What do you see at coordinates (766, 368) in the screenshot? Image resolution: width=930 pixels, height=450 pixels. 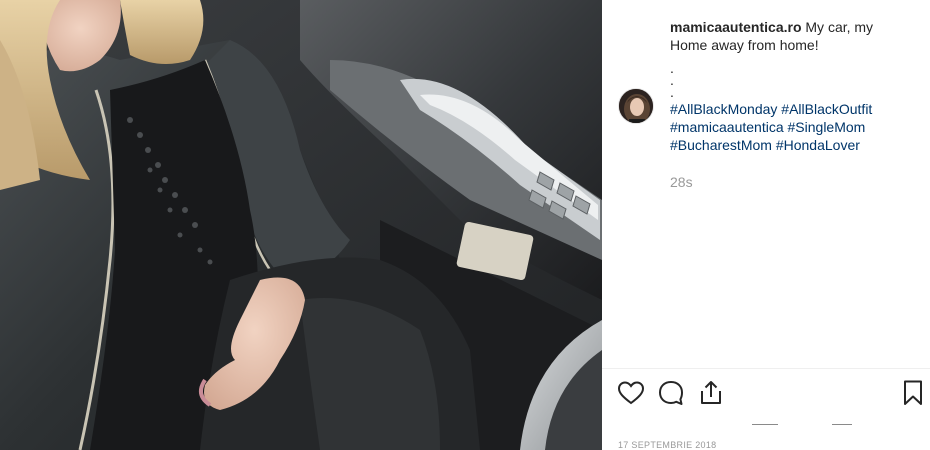 I see `actions-divider` at bounding box center [766, 368].